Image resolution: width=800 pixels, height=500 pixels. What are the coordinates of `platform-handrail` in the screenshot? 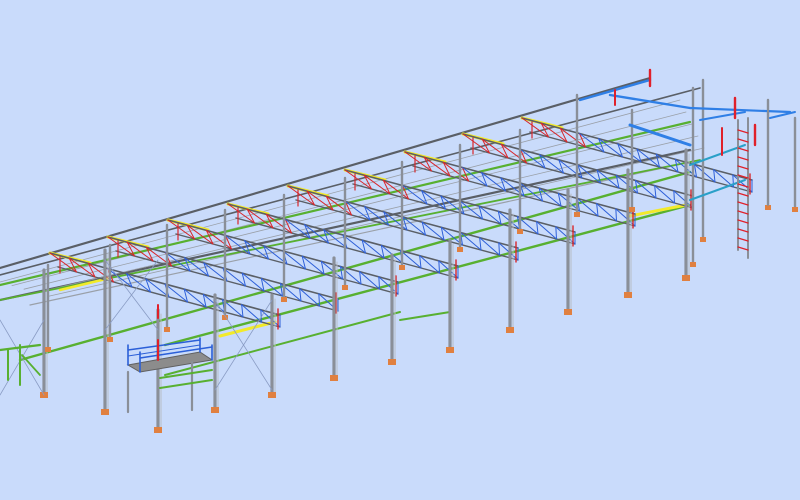 It's located at (164, 345).